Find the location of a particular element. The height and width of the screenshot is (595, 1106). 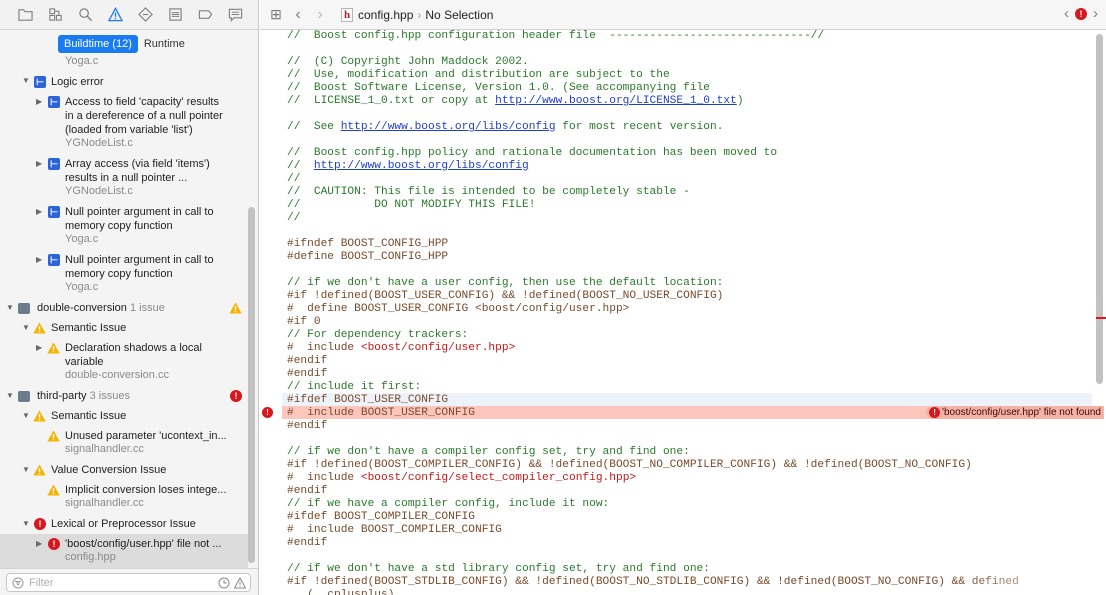

code-line: // http://www.boost.org/libs/config is located at coordinates (408, 166).